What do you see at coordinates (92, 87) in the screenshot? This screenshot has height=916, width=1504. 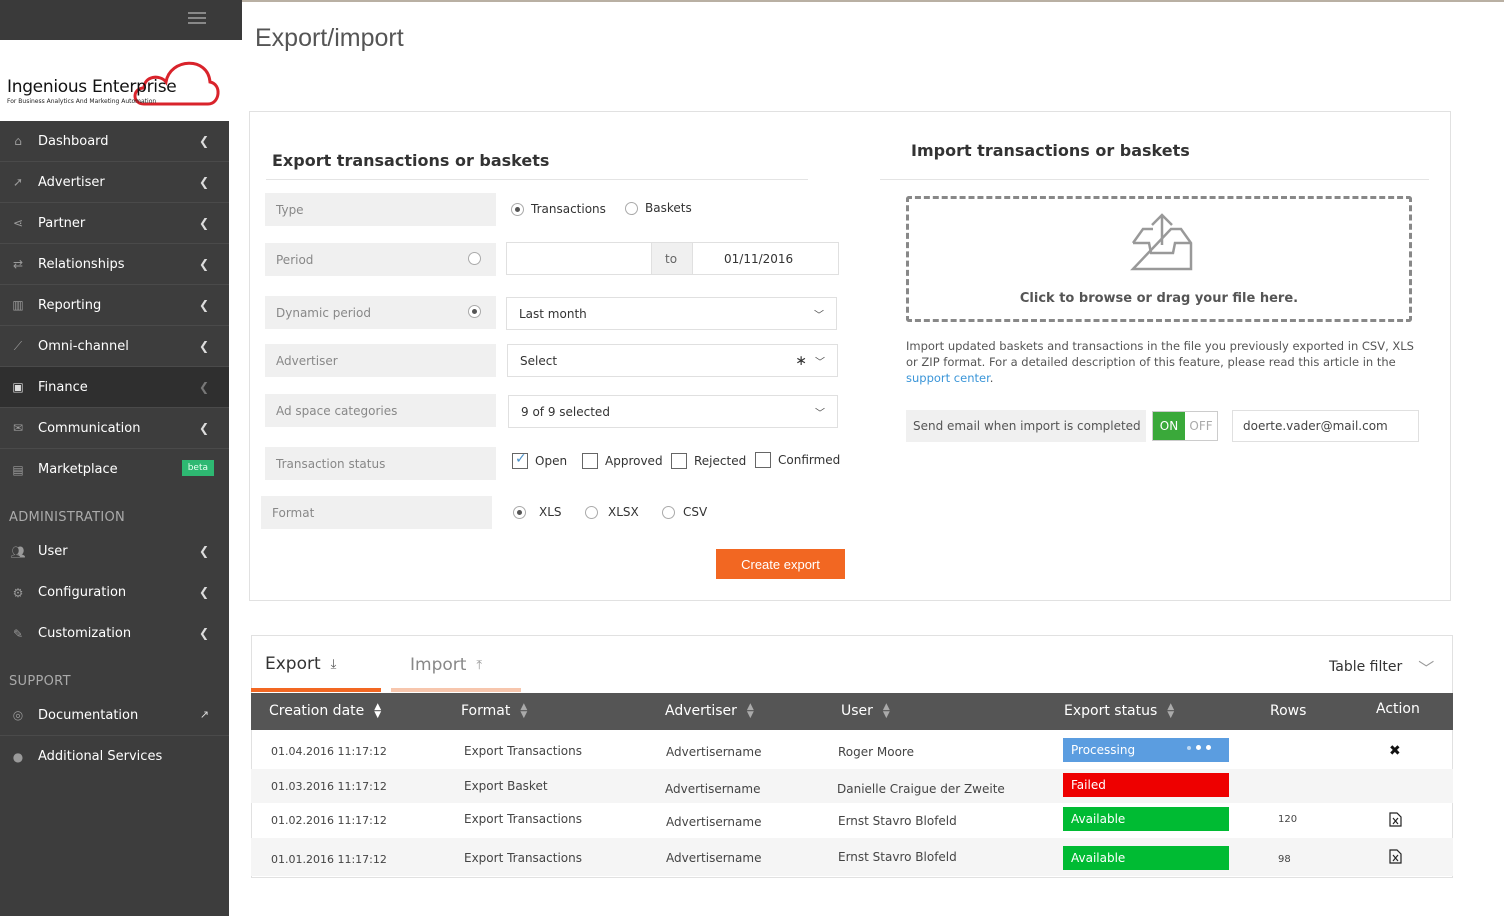 I see `logo-text: Ingenious Enterprise` at bounding box center [92, 87].